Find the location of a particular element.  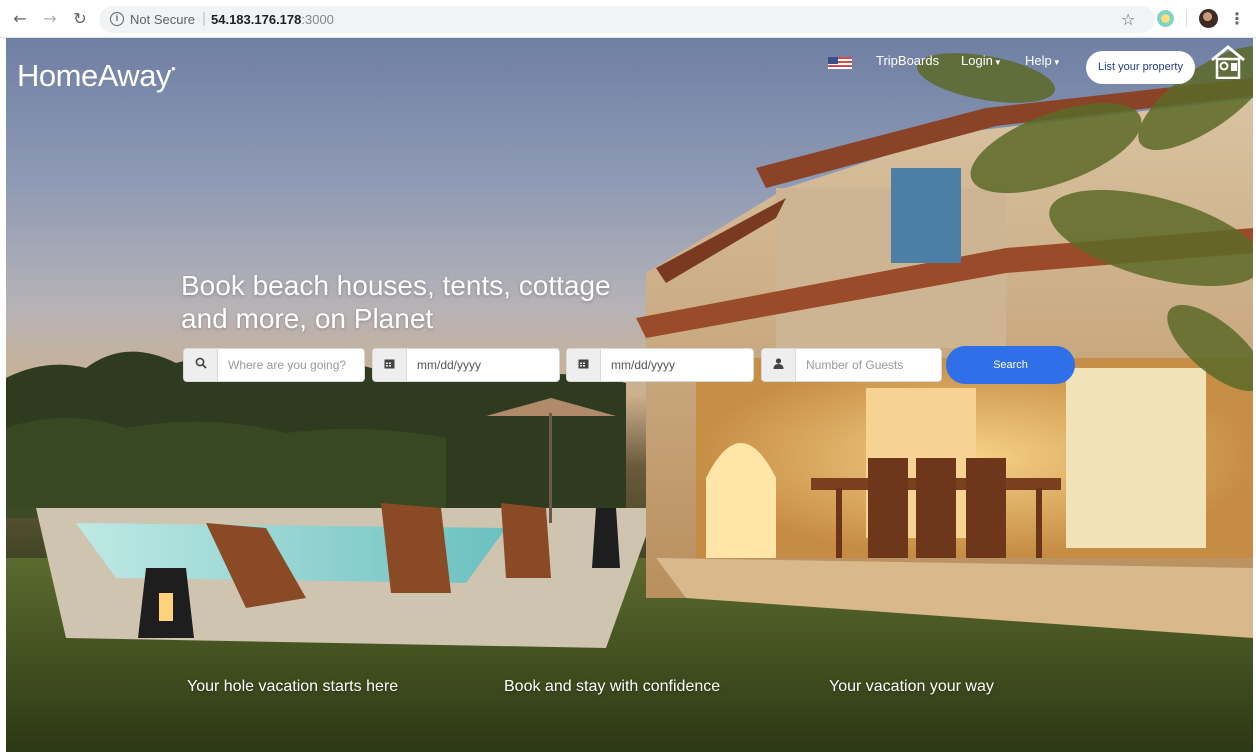

forward-arrow-icon: → is located at coordinates (50, 19).